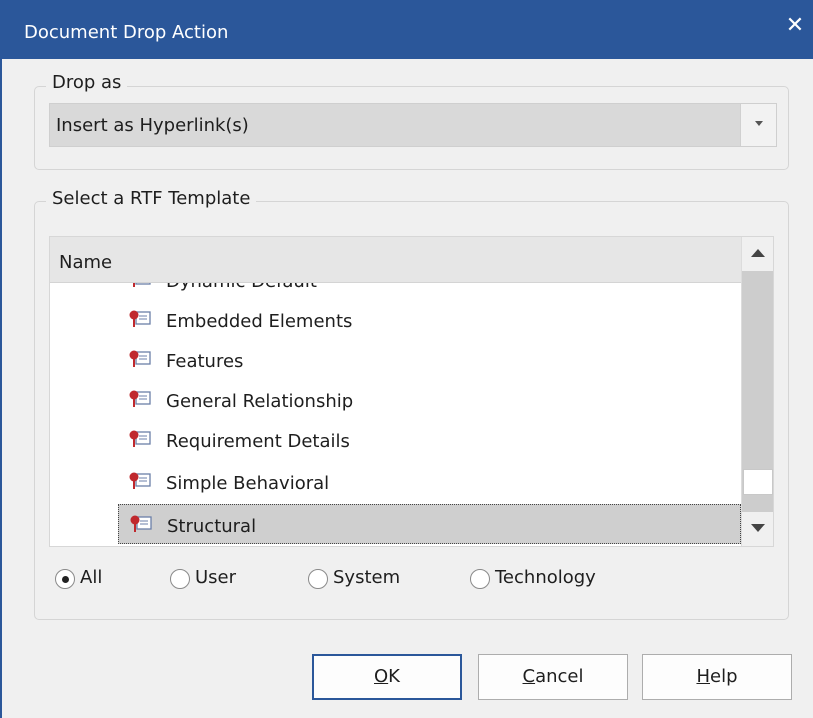 Image resolution: width=813 pixels, height=718 pixels. I want to click on scroll-up-button, so click(757, 254).